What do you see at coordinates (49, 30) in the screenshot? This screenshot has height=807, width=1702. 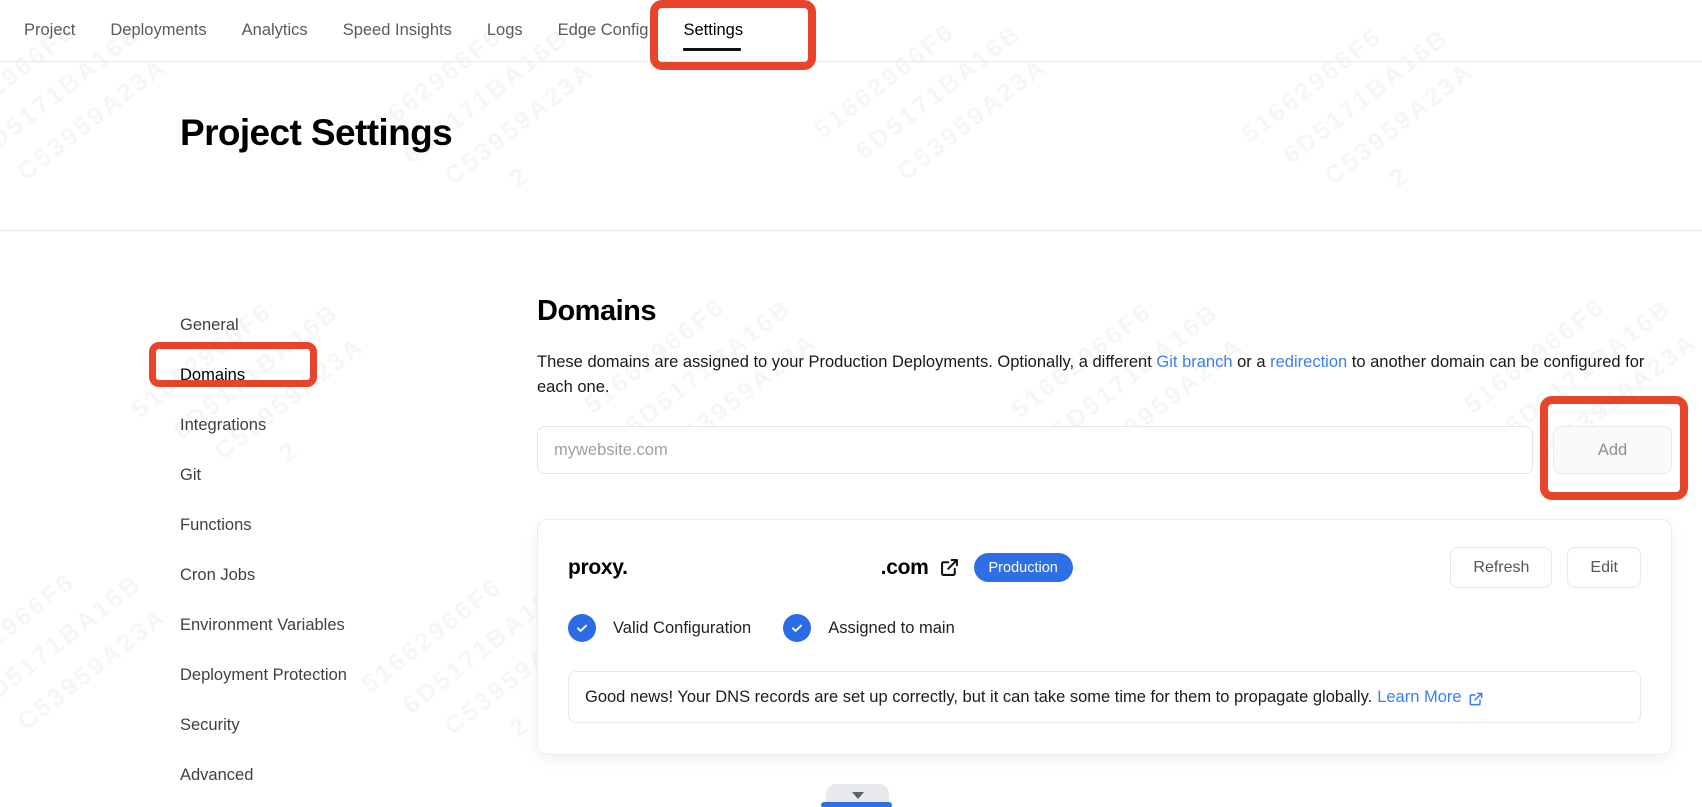 I see `tab-project: Project` at bounding box center [49, 30].